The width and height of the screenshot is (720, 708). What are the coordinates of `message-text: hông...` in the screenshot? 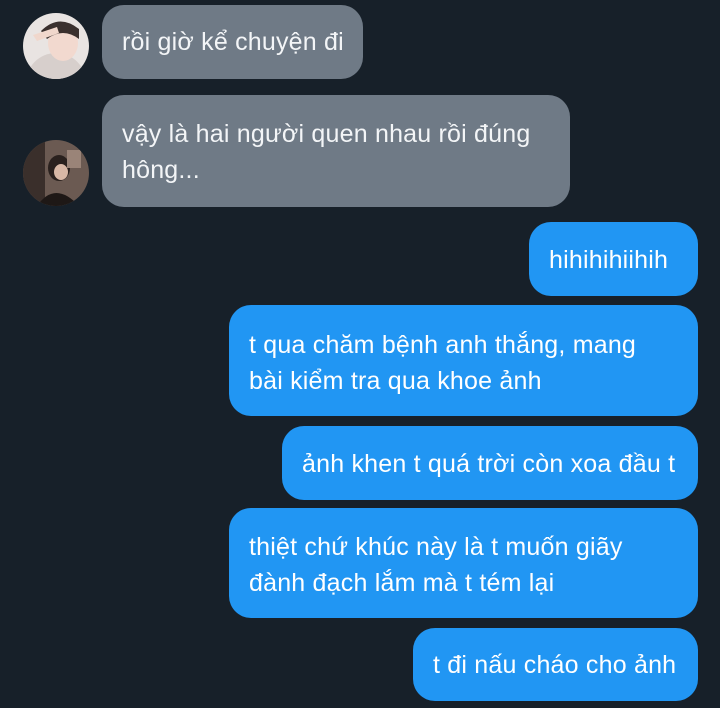 It's located at (161, 170).